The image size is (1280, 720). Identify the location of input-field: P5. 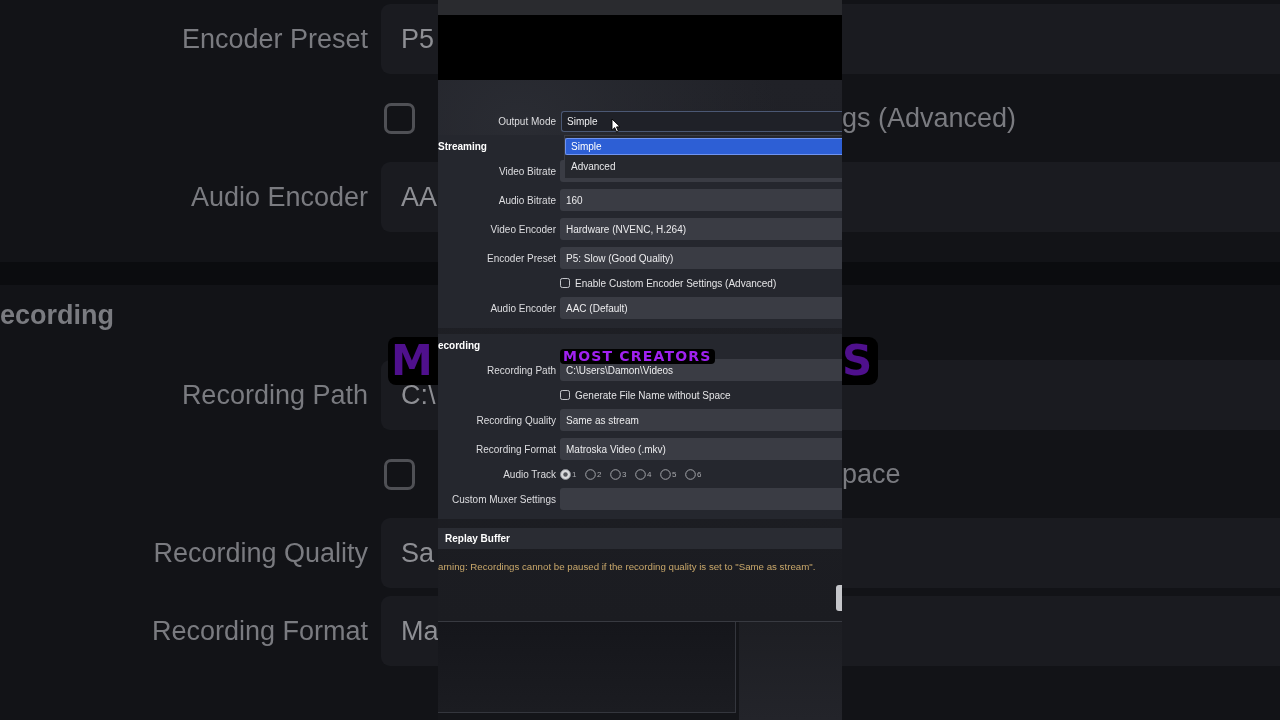
(409, 39).